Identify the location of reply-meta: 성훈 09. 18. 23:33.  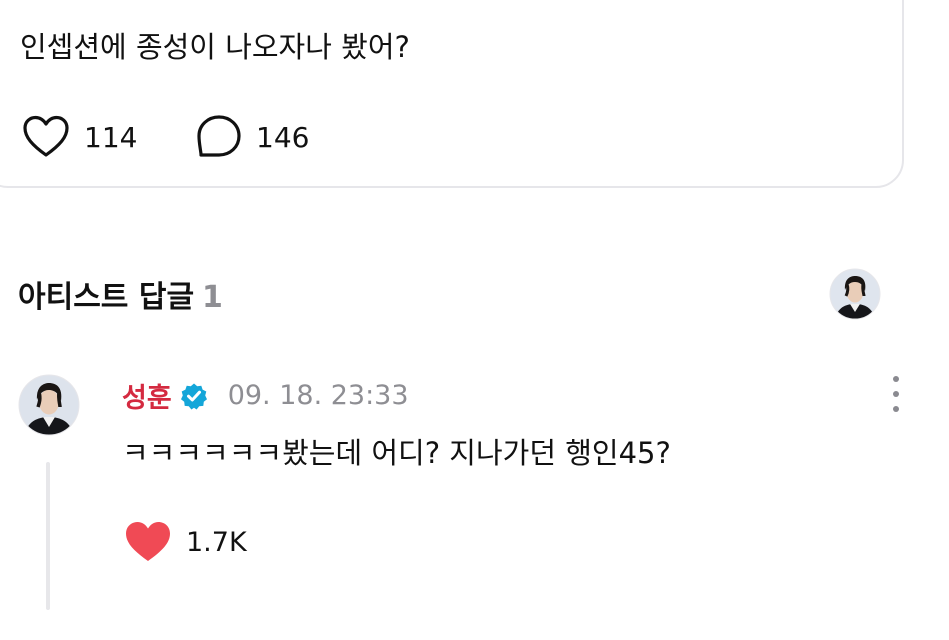
(265, 395).